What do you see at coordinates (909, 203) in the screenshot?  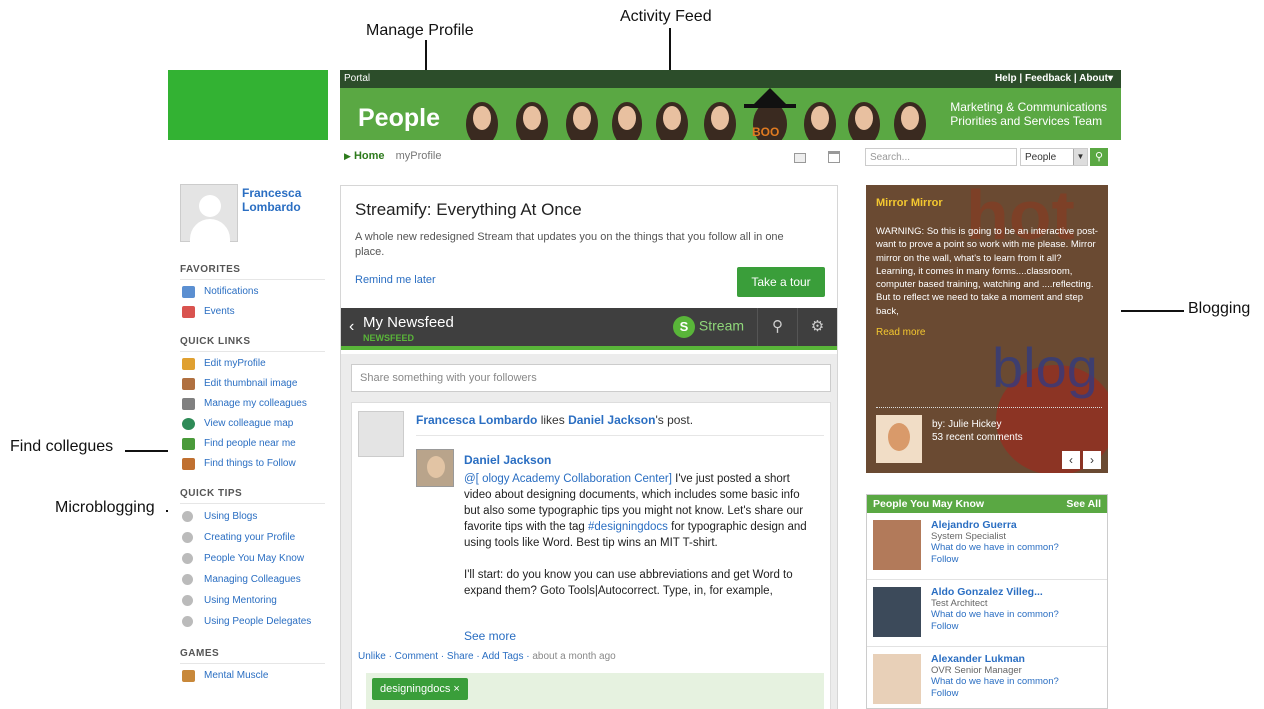 I see `blog-title: Mirror Mirror` at bounding box center [909, 203].